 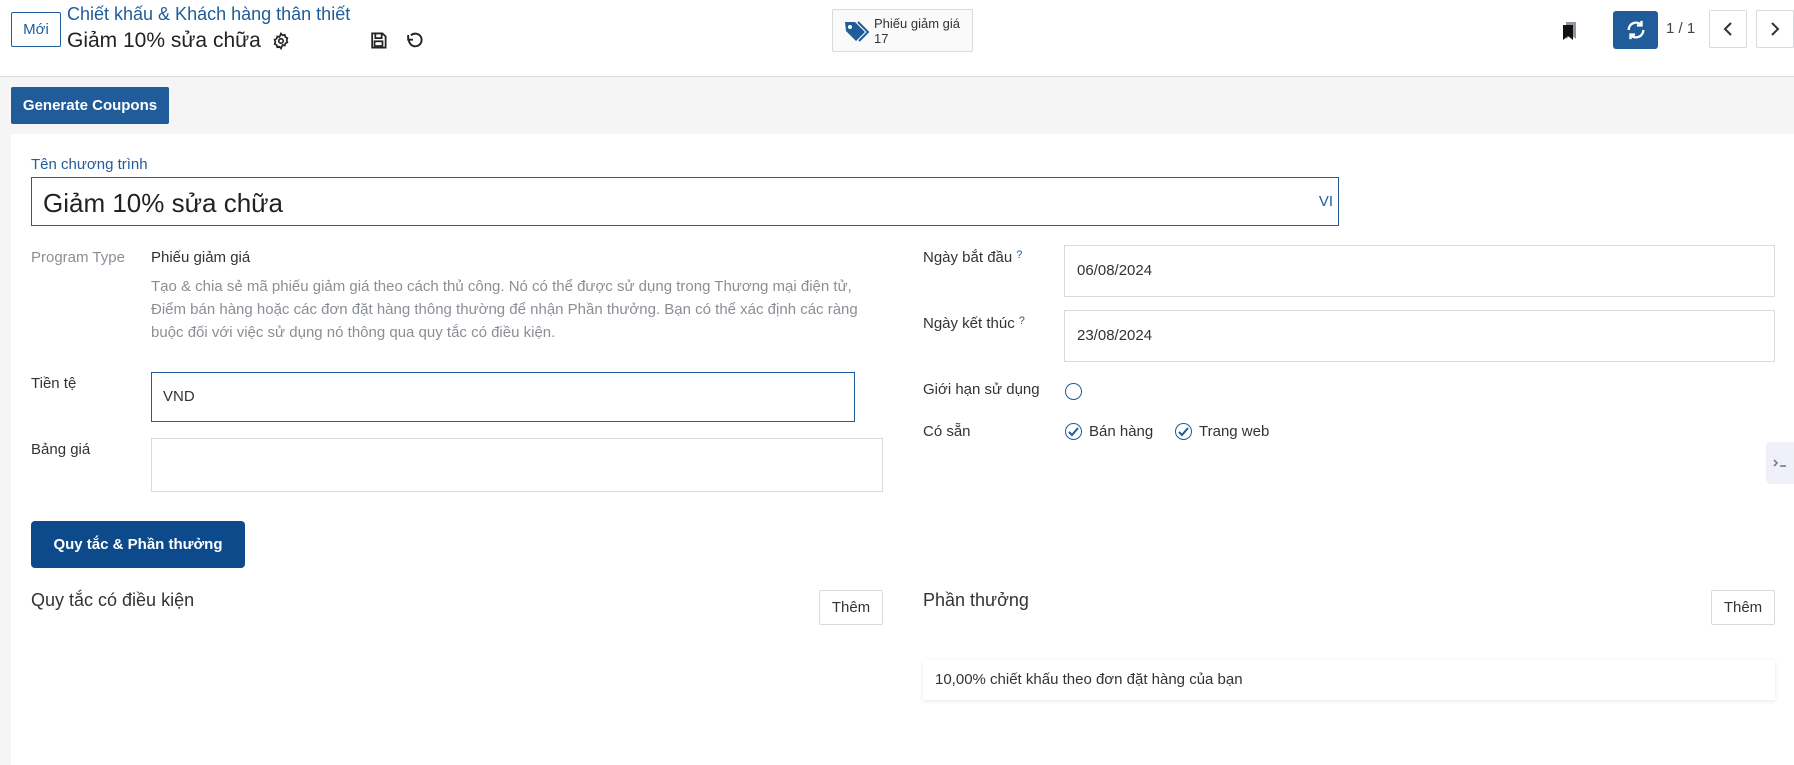 What do you see at coordinates (1775, 29) in the screenshot?
I see `chevron-right-icon` at bounding box center [1775, 29].